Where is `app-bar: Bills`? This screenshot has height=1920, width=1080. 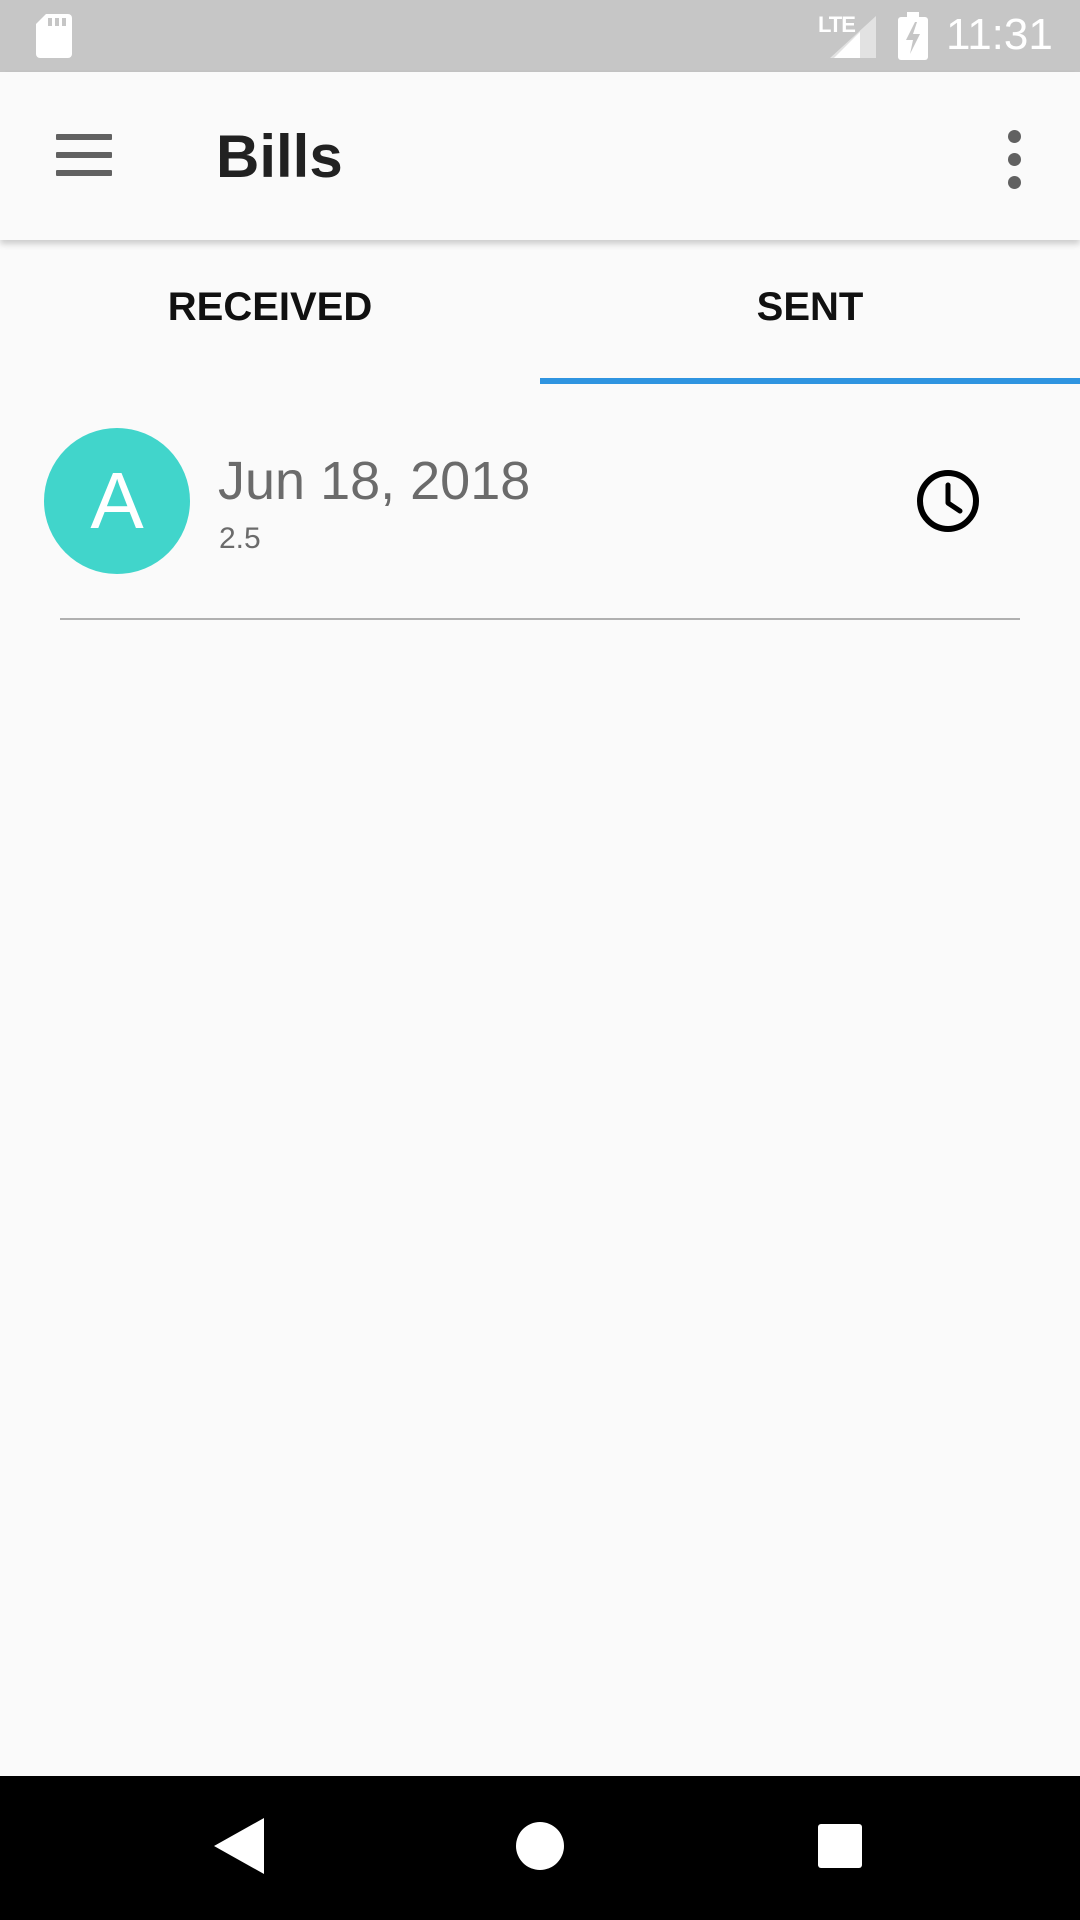 app-bar: Bills is located at coordinates (540, 156).